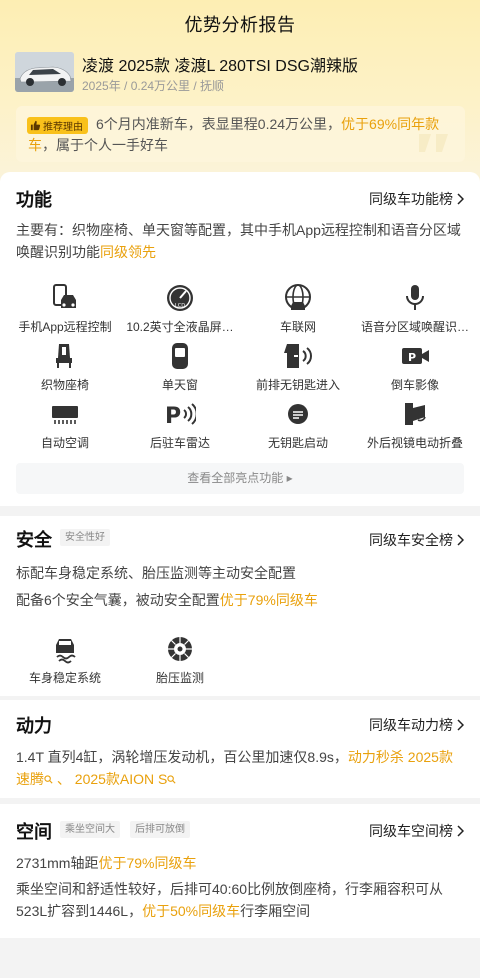 Image resolution: width=480 pixels, height=978 pixels. Describe the element at coordinates (416, 725) in the screenshot. I see `power-ranking-link: 同级车动力榜` at that location.